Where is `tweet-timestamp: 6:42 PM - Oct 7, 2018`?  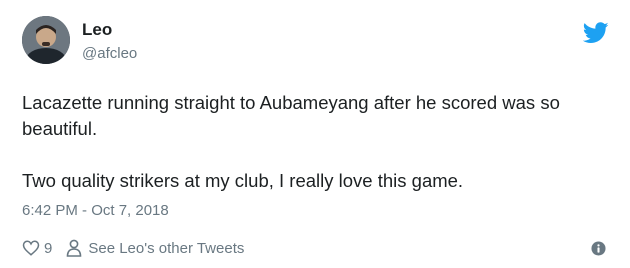 tweet-timestamp: 6:42 PM - Oct 7, 2018 is located at coordinates (95, 210).